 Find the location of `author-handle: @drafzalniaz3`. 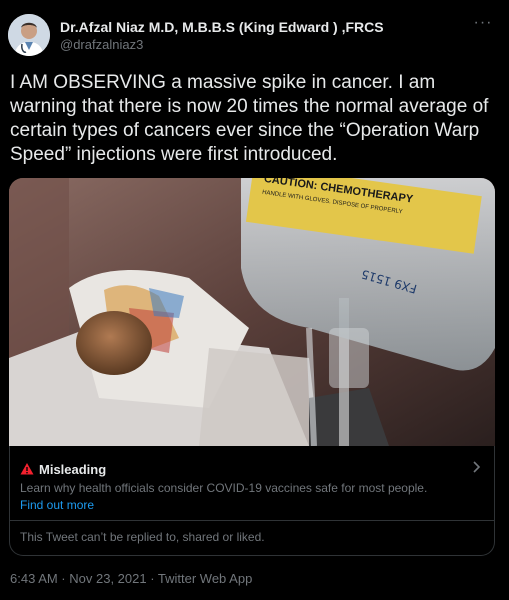

author-handle: @drafzalniaz3 is located at coordinates (222, 45).